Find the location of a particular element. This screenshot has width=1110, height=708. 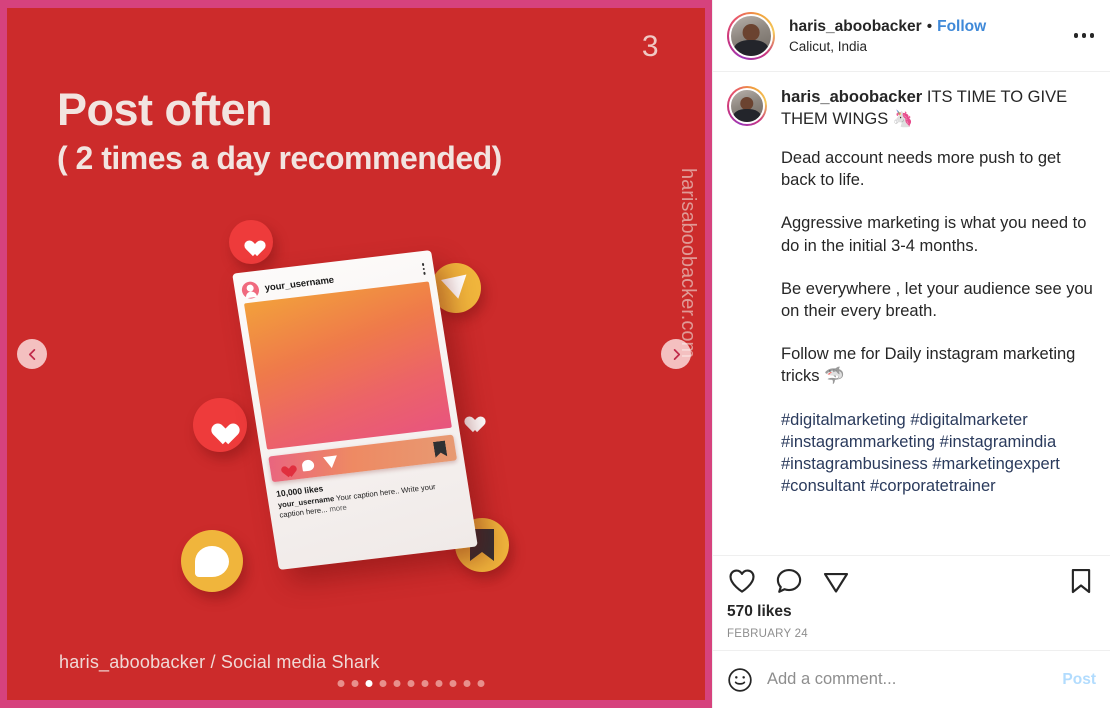

slide-number: 3 is located at coordinates (650, 46).